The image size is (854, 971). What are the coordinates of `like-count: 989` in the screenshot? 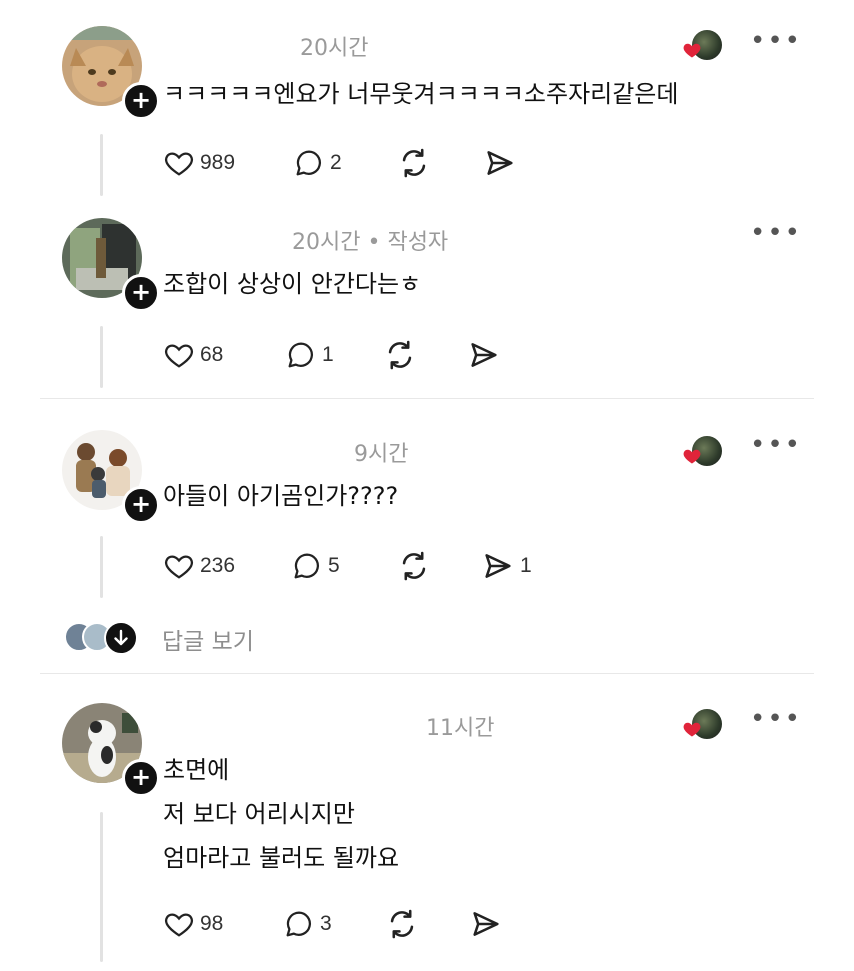 It's located at (218, 162).